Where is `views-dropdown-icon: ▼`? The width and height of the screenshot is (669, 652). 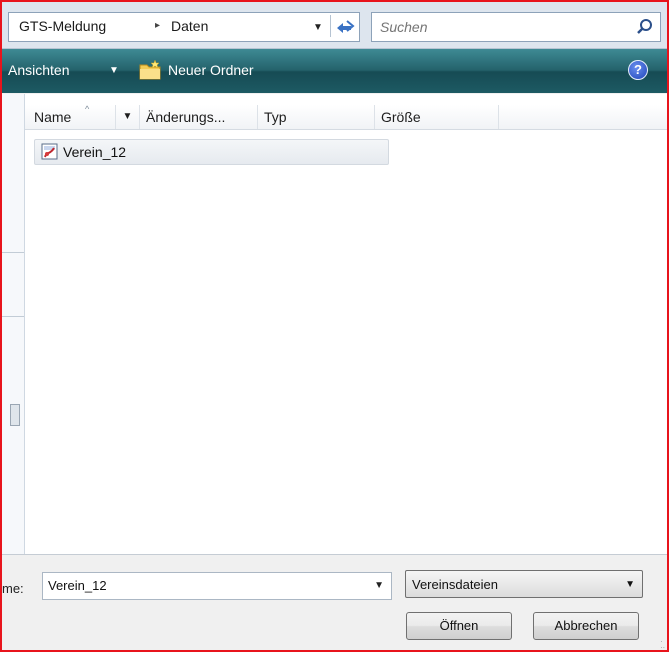
views-dropdown-icon: ▼ is located at coordinates (114, 70).